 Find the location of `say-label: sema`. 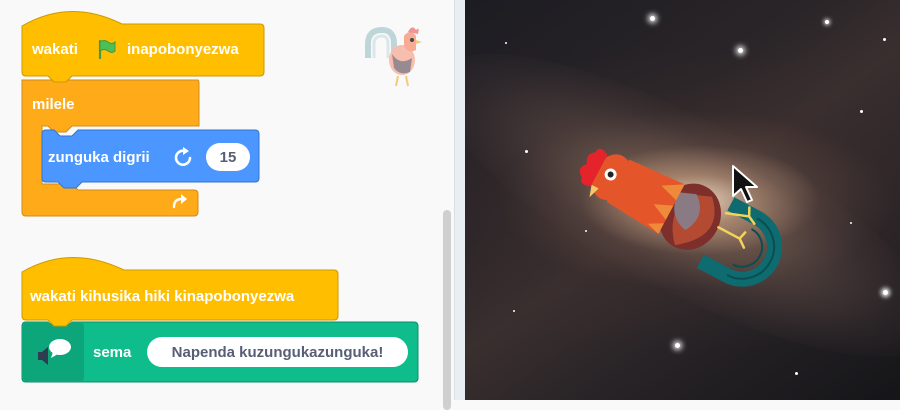

say-label: sema is located at coordinates (112, 352).